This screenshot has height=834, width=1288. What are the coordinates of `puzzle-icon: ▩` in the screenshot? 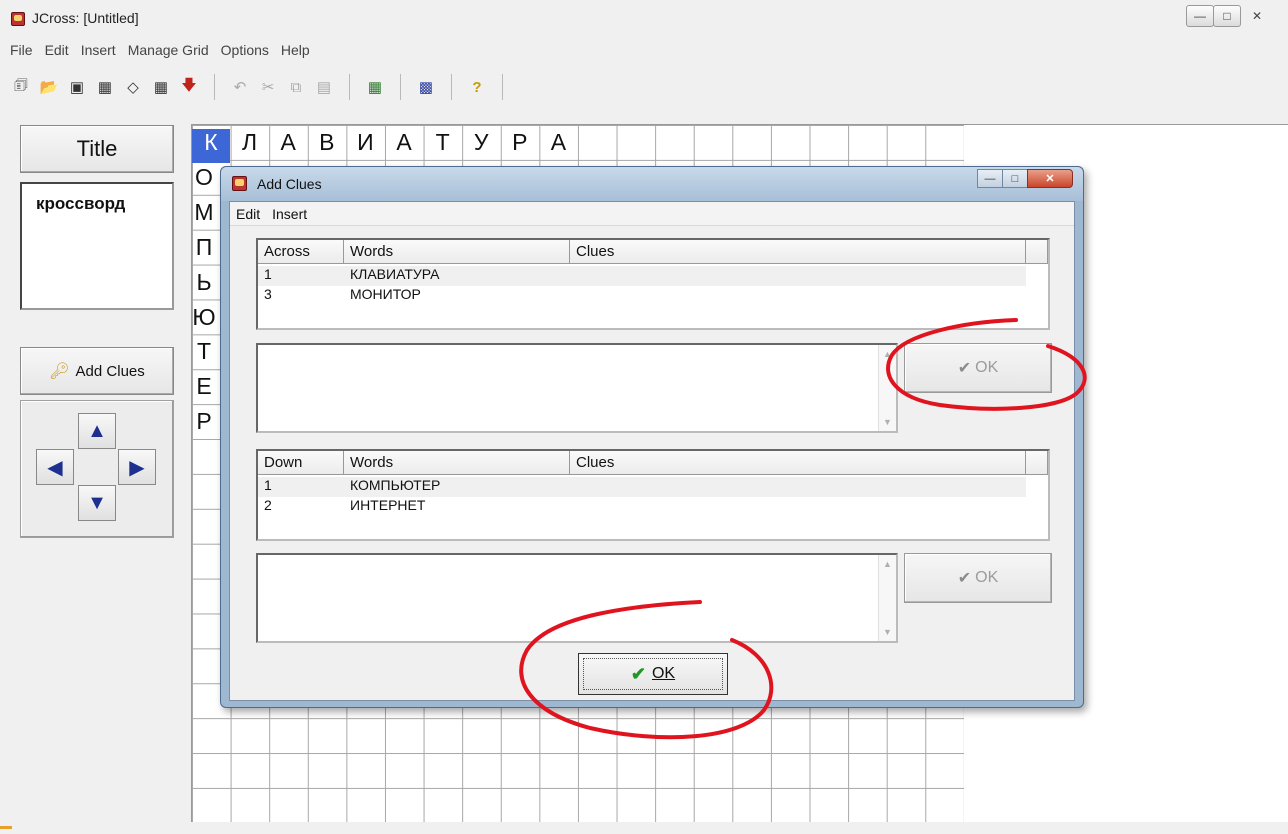 It's located at (426, 87).